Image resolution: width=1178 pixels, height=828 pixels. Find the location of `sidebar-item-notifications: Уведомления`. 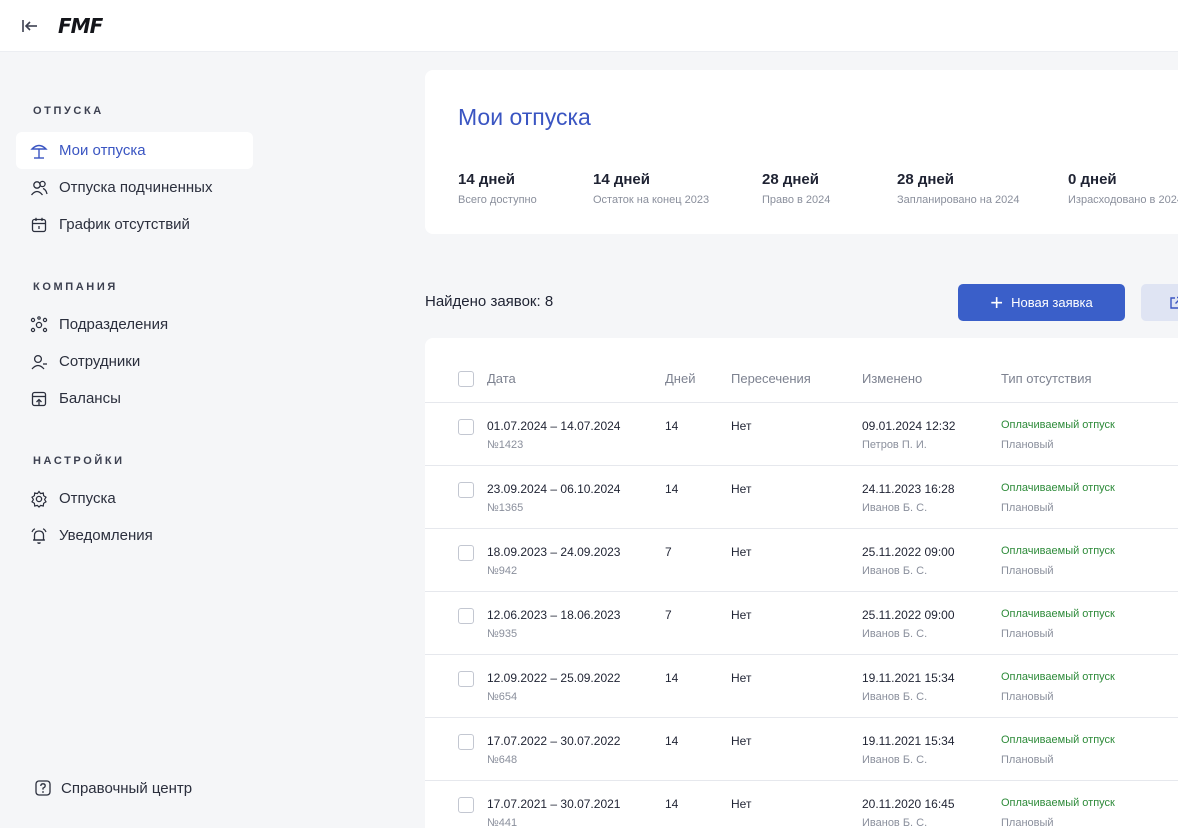

sidebar-item-notifications: Уведомления is located at coordinates (134, 535).